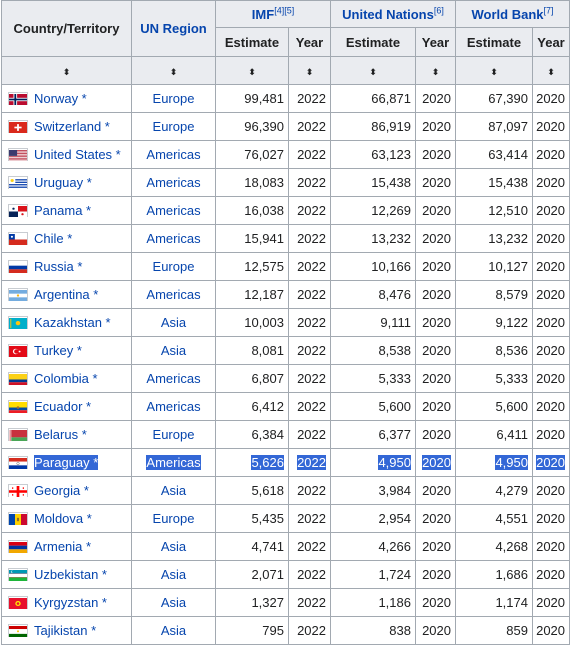 The width and height of the screenshot is (570, 651). I want to click on country-link: Moldova *, so click(63, 518).